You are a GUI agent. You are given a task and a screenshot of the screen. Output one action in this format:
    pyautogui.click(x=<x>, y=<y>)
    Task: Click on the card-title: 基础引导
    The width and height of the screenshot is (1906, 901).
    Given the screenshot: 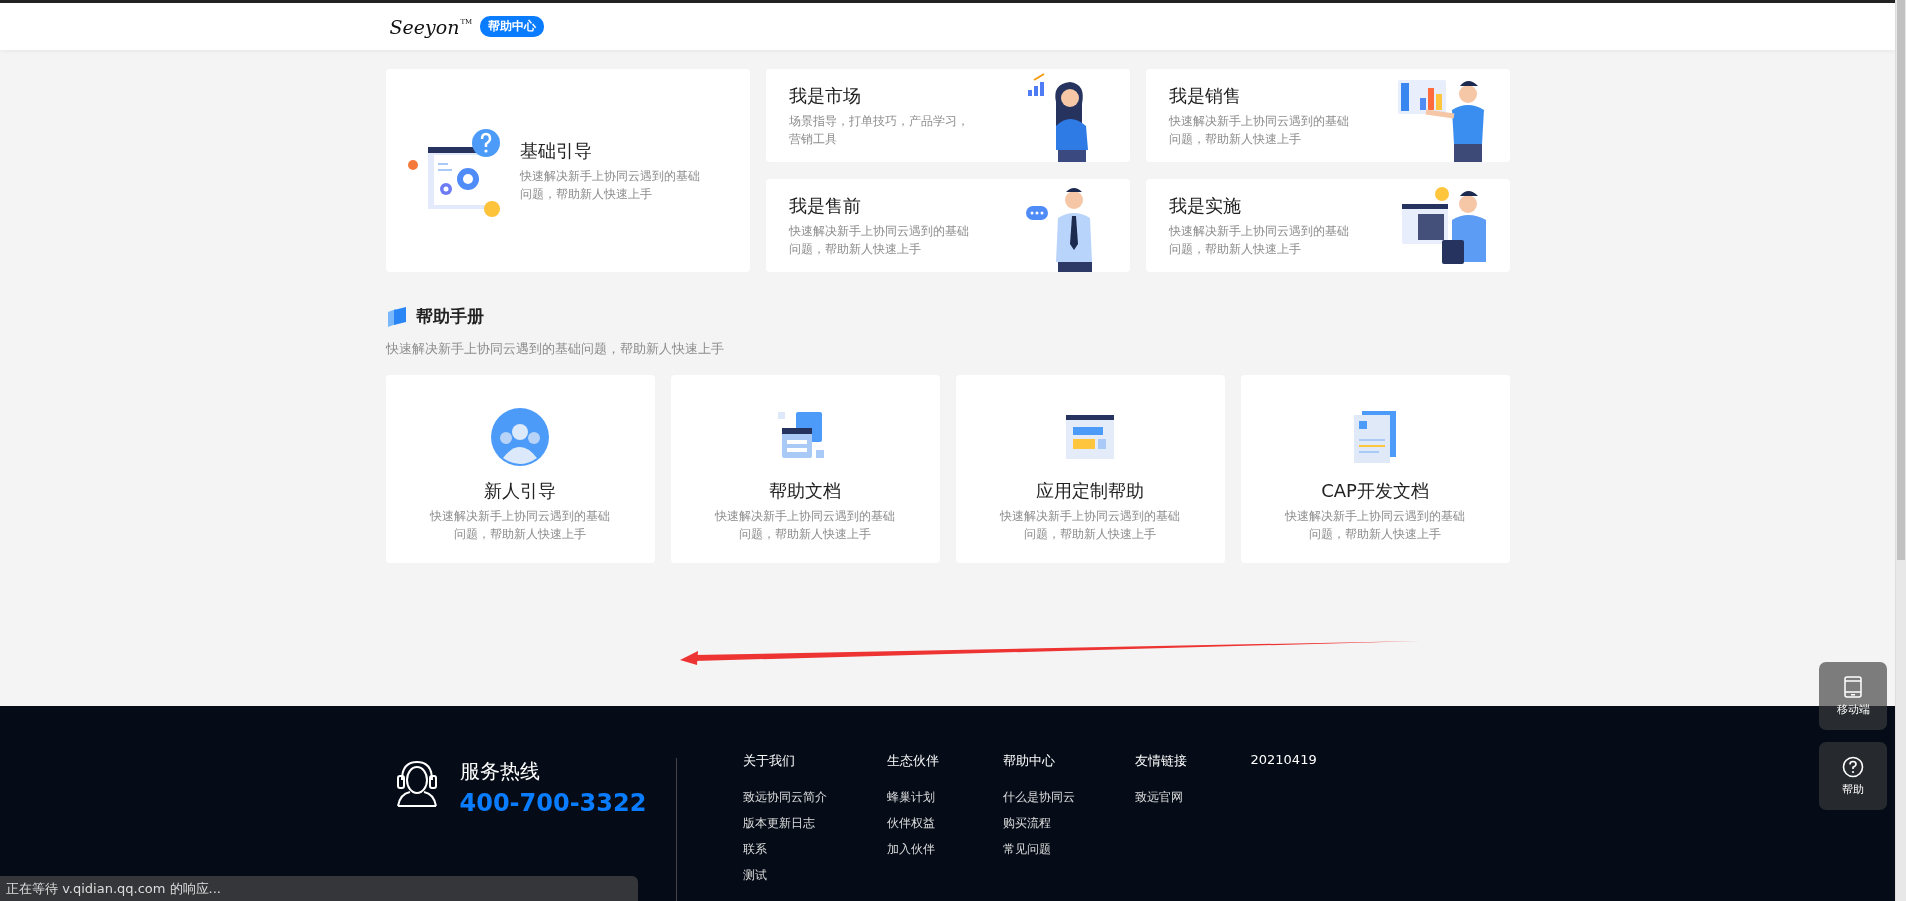 What is the action you would take?
    pyautogui.click(x=556, y=150)
    